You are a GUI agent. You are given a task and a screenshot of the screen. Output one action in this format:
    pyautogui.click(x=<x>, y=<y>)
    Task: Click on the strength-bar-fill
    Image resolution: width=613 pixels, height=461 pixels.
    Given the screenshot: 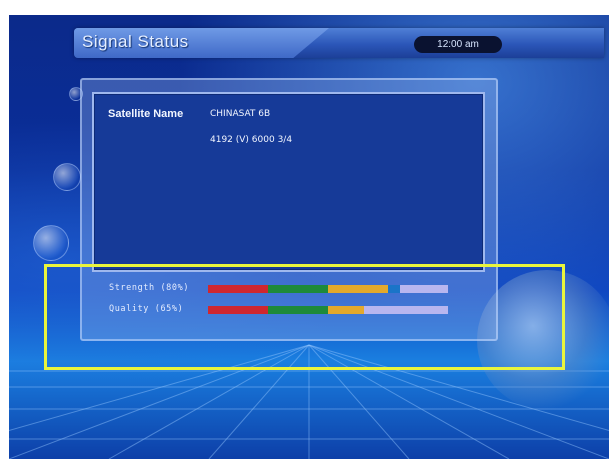 What is the action you would take?
    pyautogui.click(x=304, y=289)
    